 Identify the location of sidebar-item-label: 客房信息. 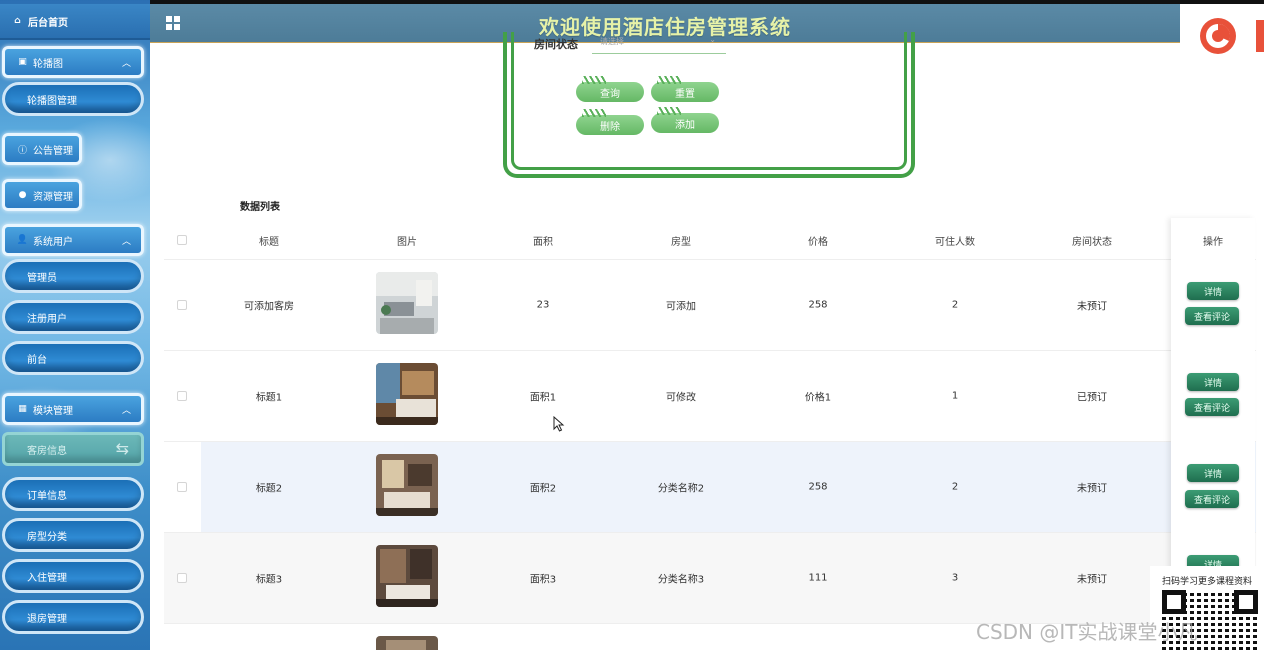
(47, 451).